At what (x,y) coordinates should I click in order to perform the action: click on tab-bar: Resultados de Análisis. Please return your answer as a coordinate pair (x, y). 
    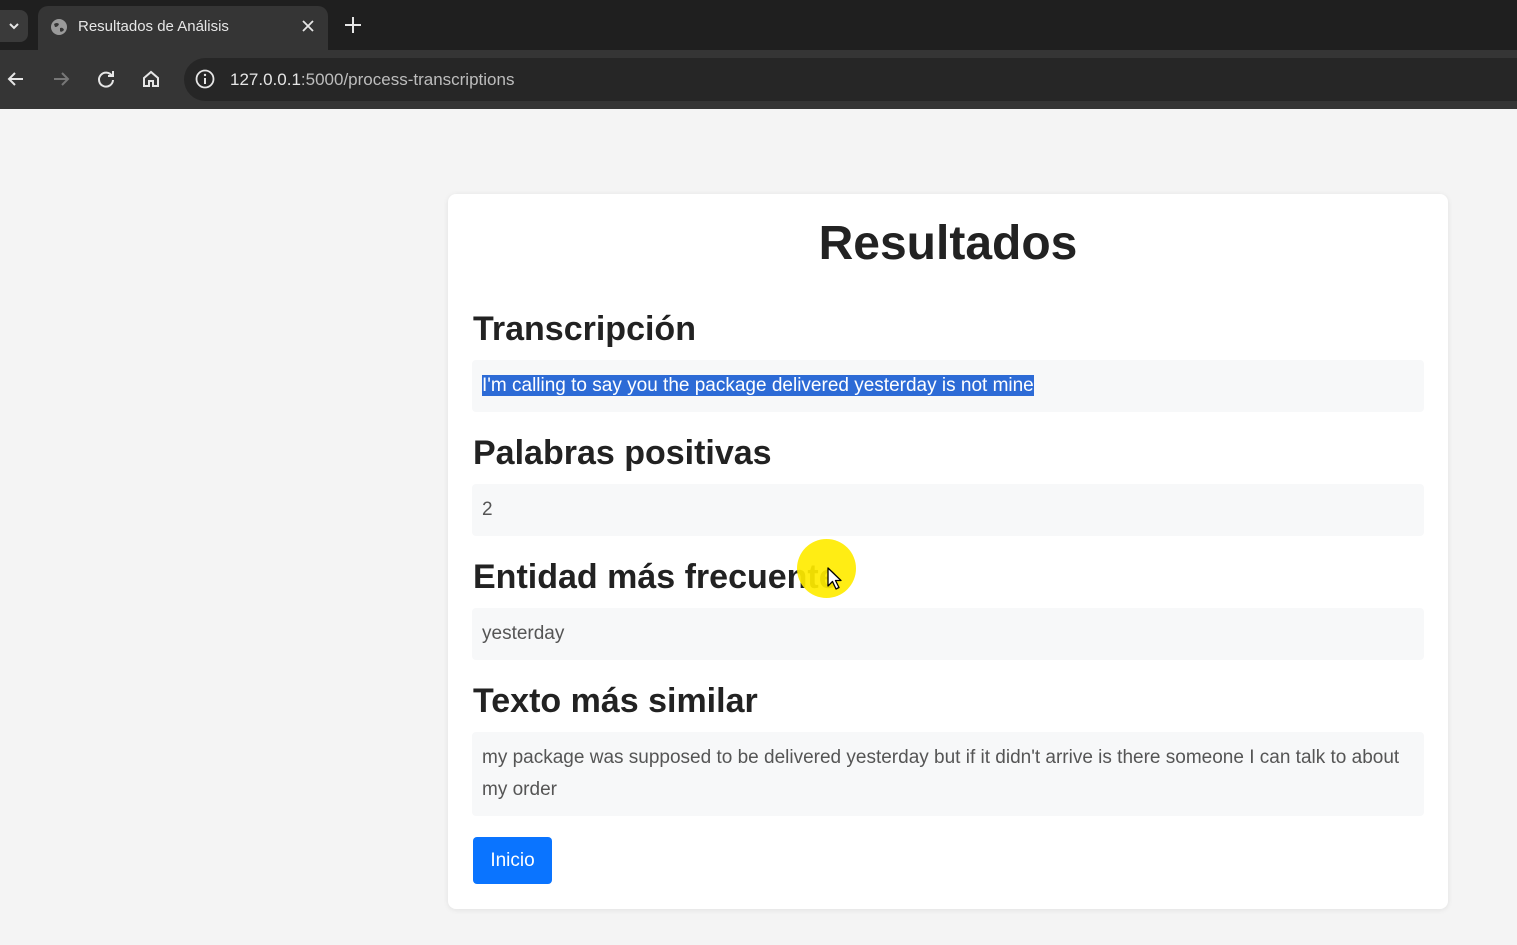
    Looking at the image, I should click on (758, 25).